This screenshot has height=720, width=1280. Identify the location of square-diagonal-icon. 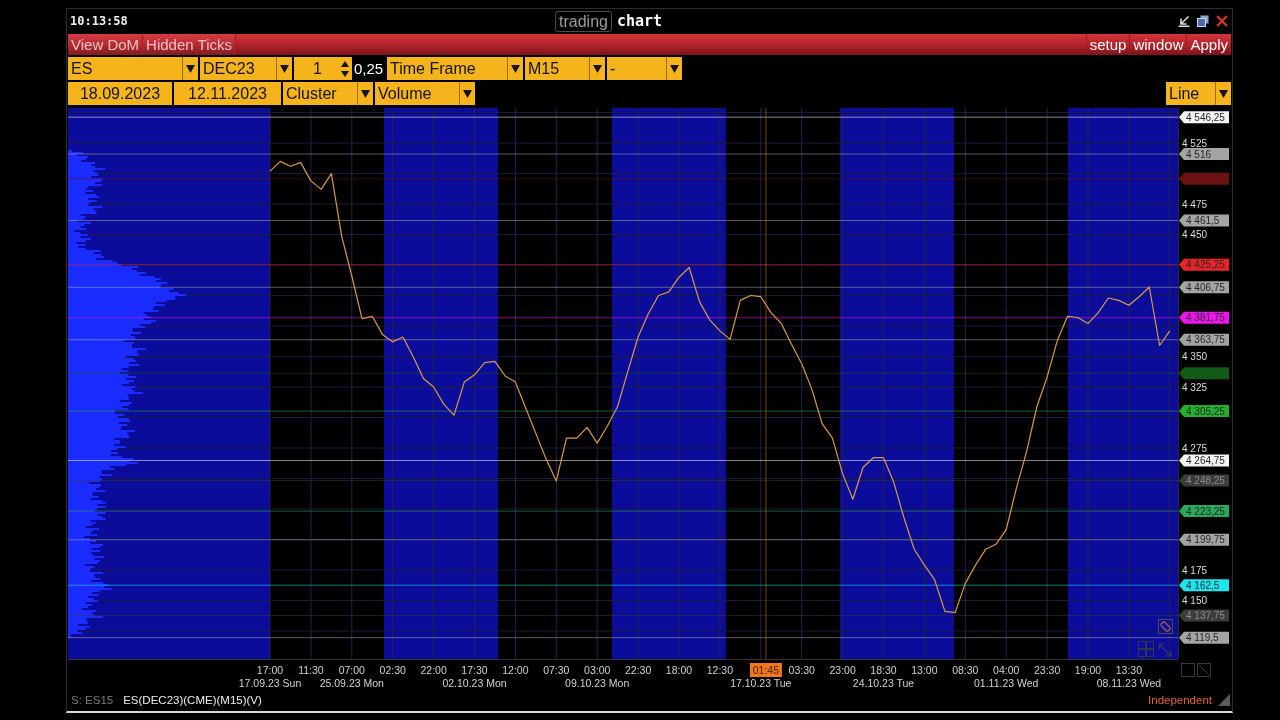
(1204, 670).